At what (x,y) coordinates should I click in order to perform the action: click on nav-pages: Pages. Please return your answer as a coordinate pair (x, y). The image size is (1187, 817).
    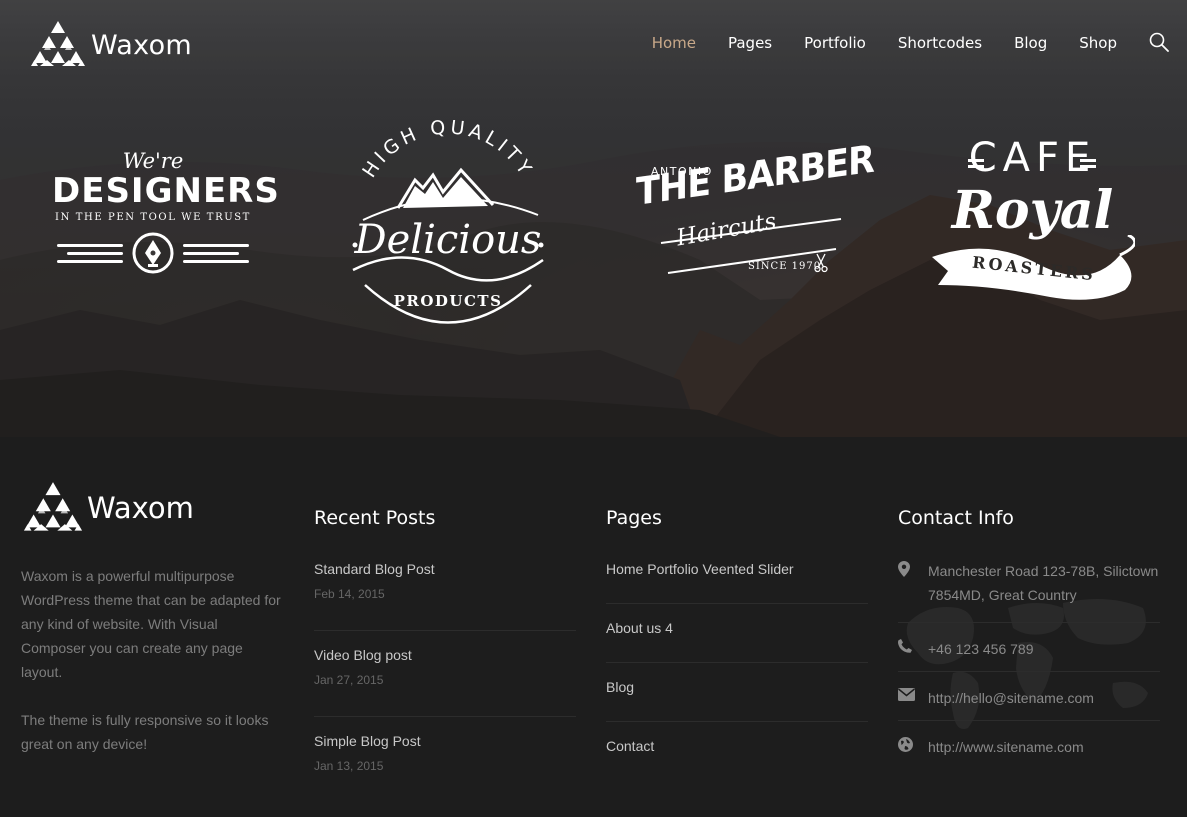
    Looking at the image, I should click on (750, 43).